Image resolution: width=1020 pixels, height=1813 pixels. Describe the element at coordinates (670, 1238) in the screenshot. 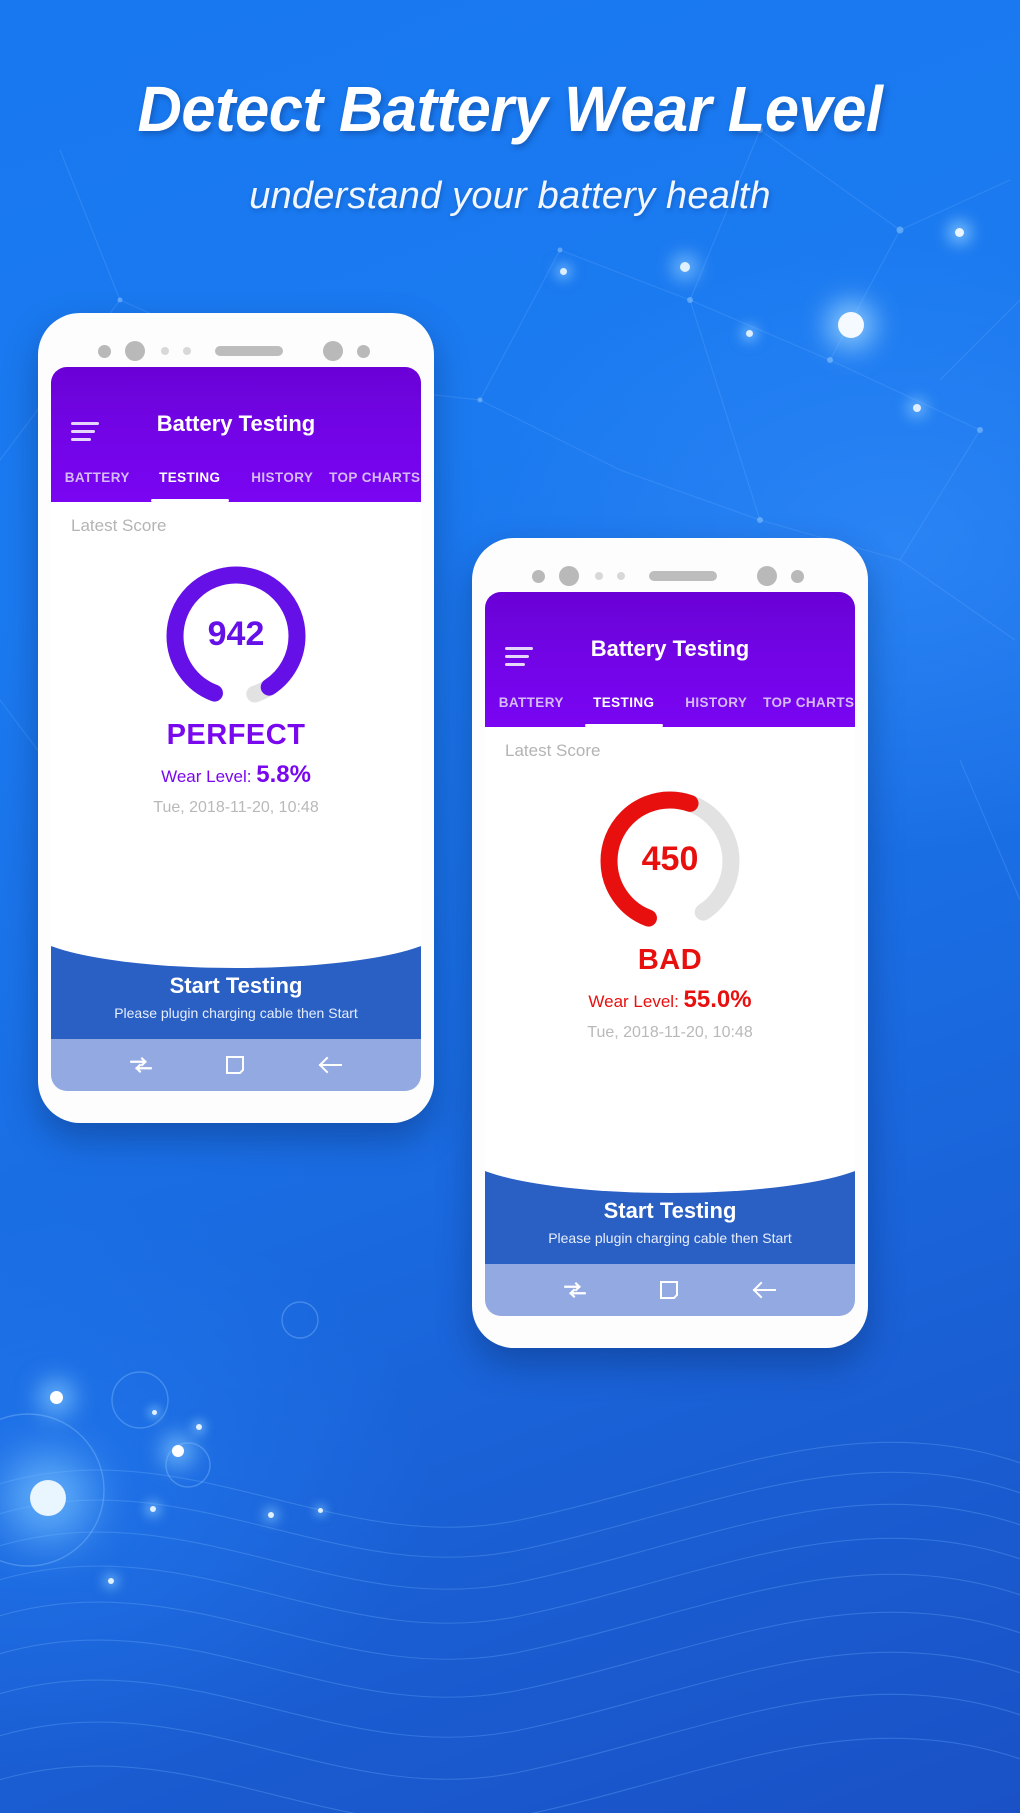

I see `start-testing-hint-right: Please plugin charging cable then Start` at that location.